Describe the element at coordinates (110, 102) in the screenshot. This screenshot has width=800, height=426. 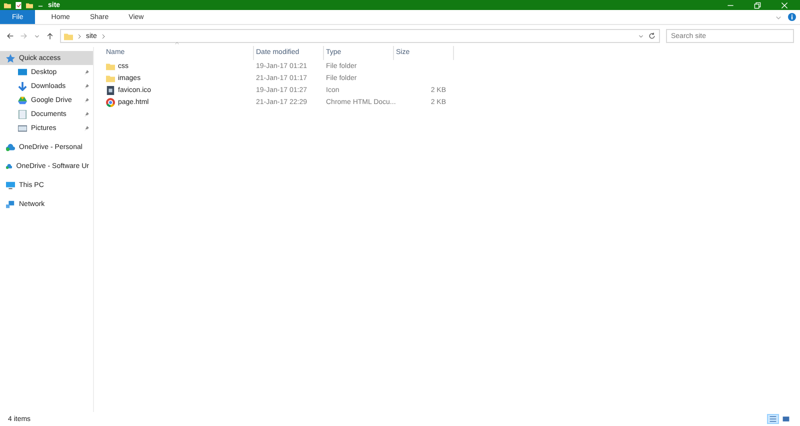
I see `browser-logo-icon` at that location.